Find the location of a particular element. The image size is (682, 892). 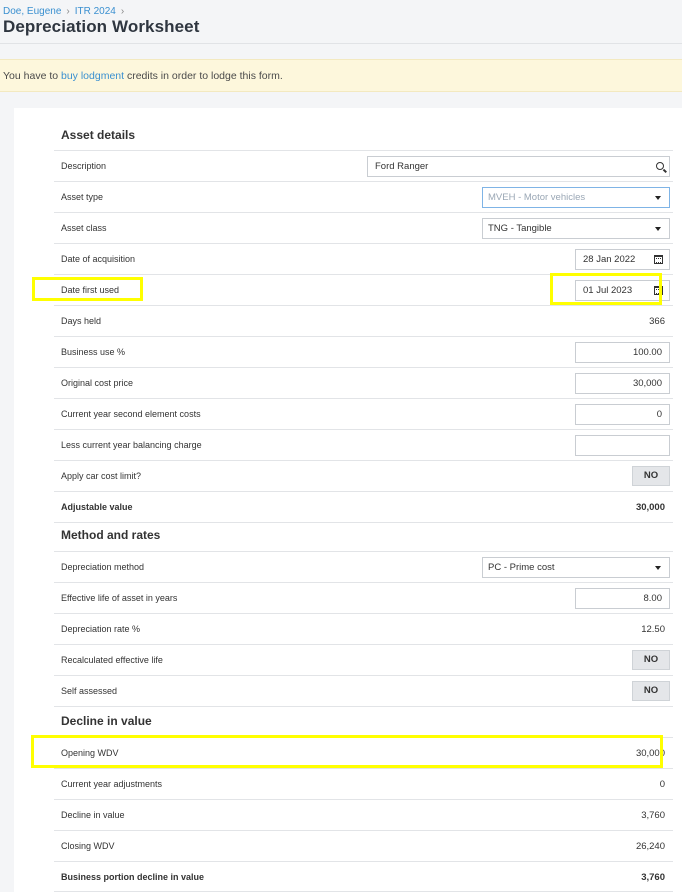

row-current-year-adjustments: Current year adjustments 0 is located at coordinates (363, 783).